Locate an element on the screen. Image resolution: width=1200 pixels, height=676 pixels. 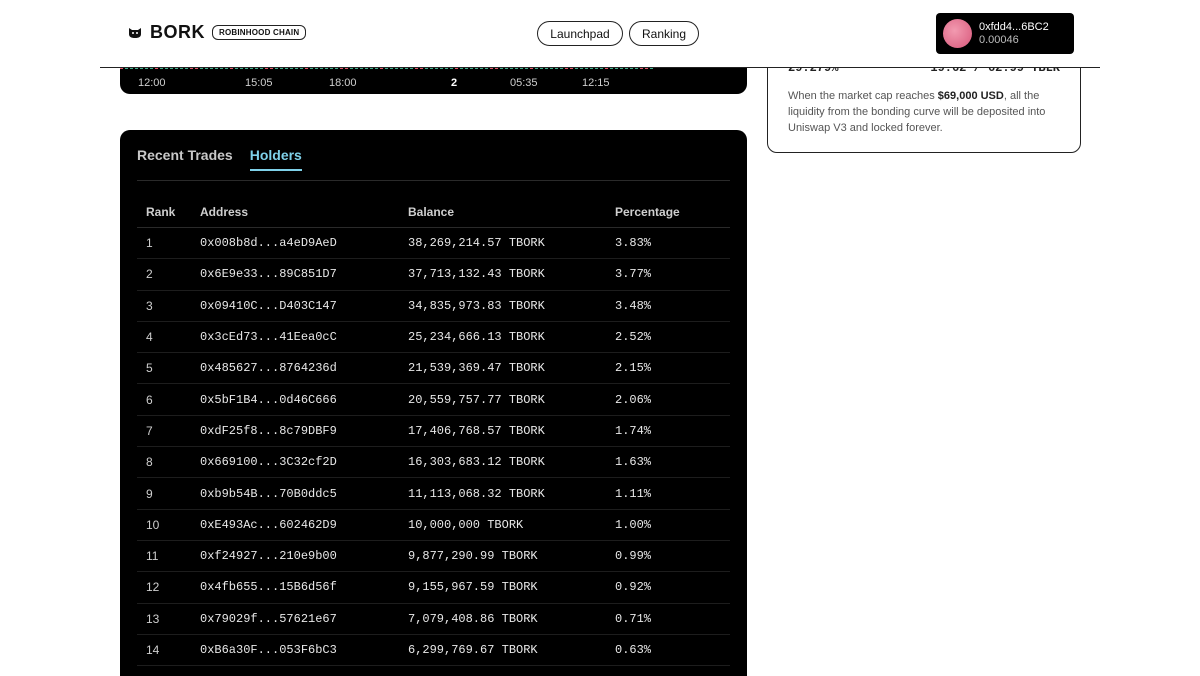
time-axis-label: 15:05 is located at coordinates (259, 83).